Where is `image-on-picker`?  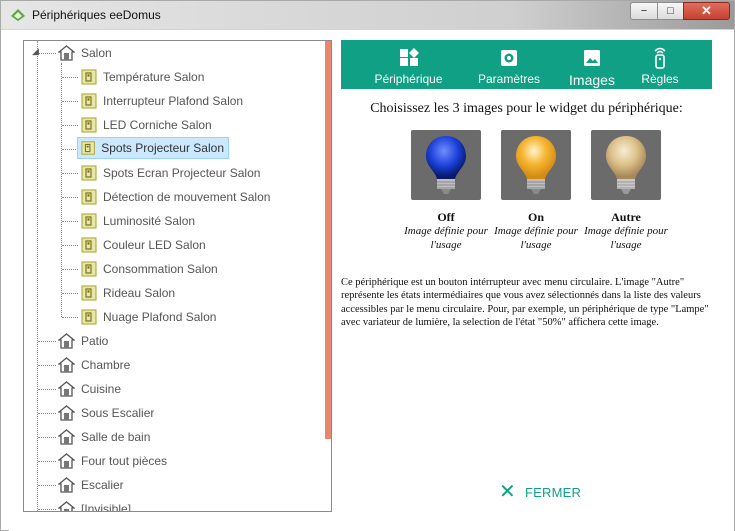 image-on-picker is located at coordinates (536, 165).